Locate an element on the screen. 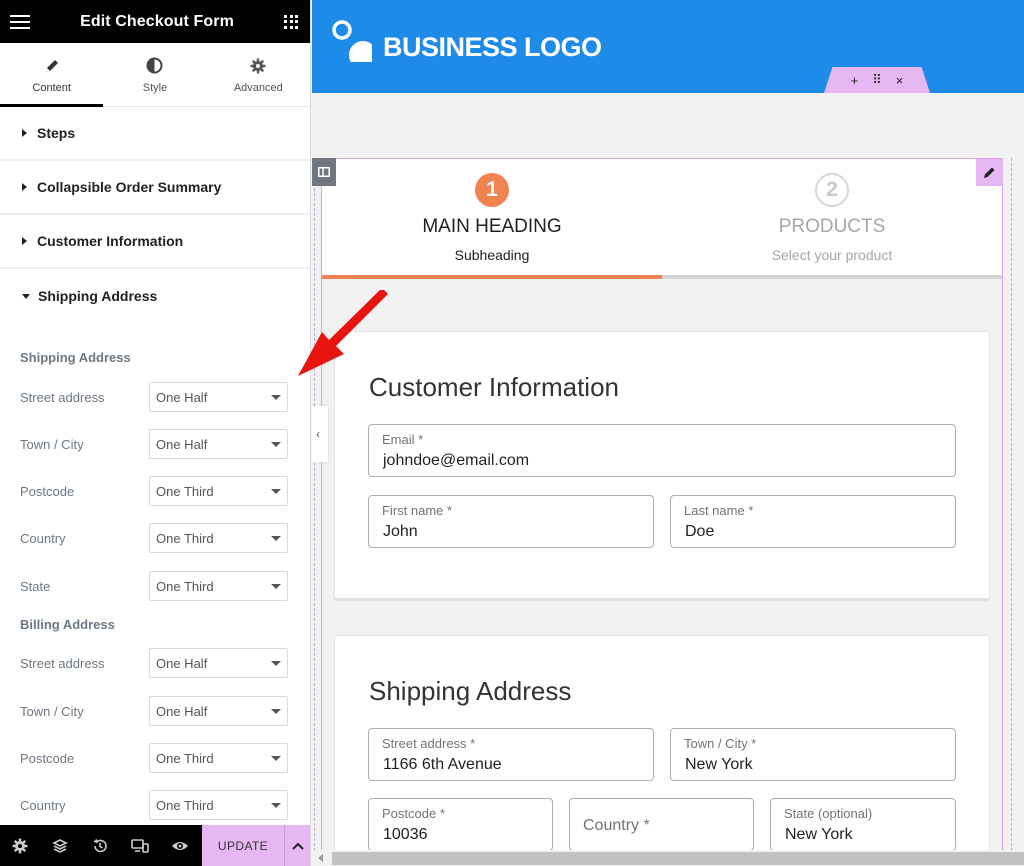  section-shipping-address-label: Shipping Address is located at coordinates (98, 296).